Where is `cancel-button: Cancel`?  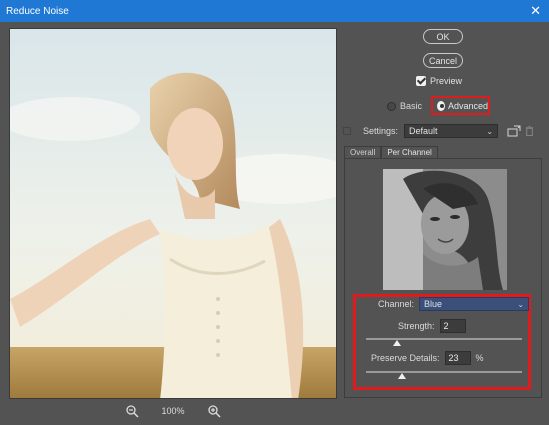 cancel-button: Cancel is located at coordinates (443, 60).